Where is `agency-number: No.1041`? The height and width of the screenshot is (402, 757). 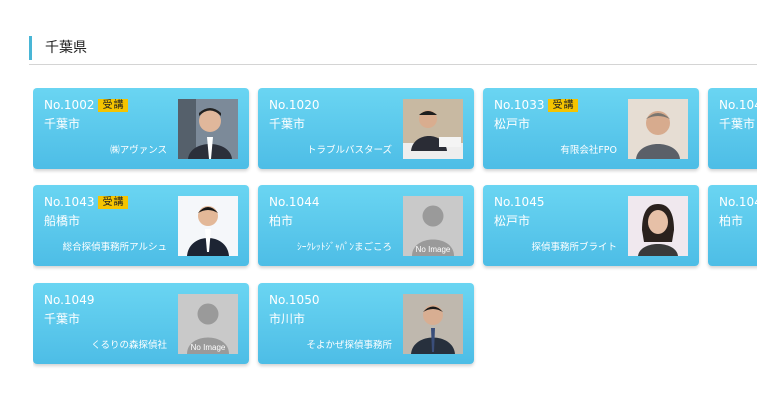
agency-number: No.1041 is located at coordinates (738, 105).